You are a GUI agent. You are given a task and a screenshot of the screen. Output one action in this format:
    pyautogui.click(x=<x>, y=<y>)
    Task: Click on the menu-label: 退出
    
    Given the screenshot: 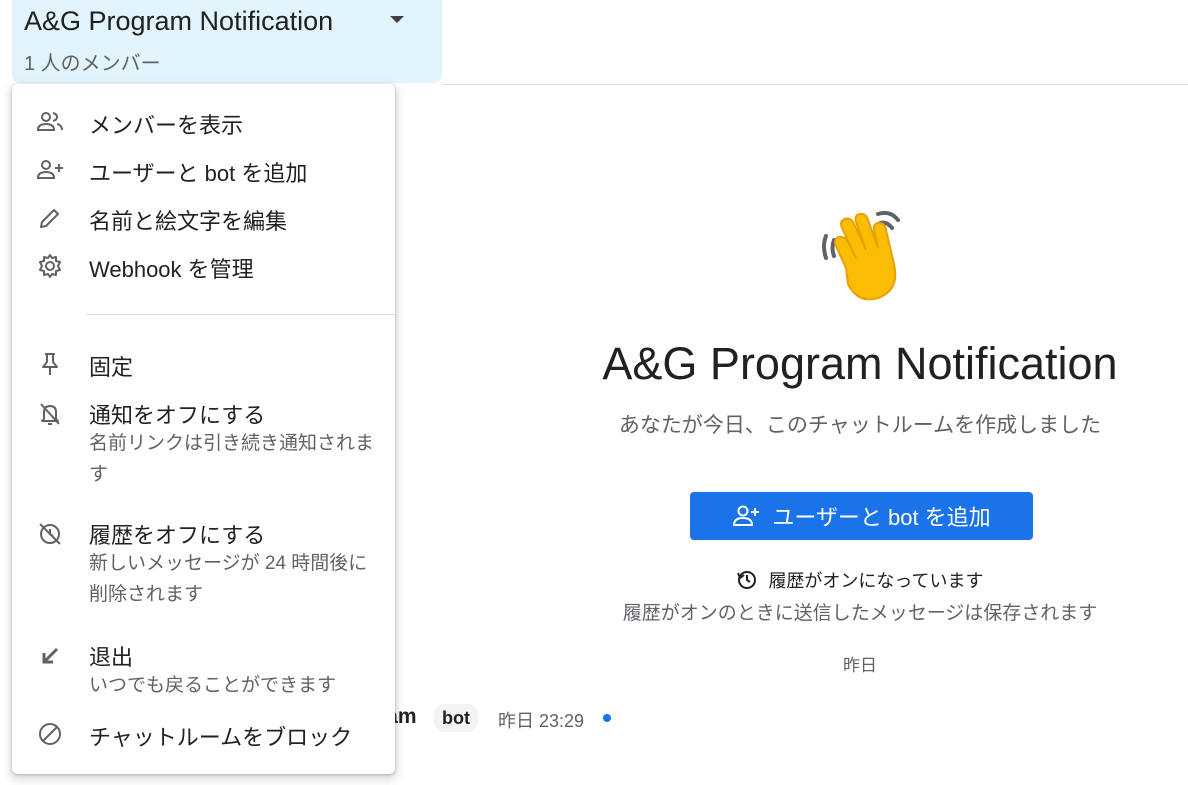 What is the action you would take?
    pyautogui.click(x=111, y=657)
    